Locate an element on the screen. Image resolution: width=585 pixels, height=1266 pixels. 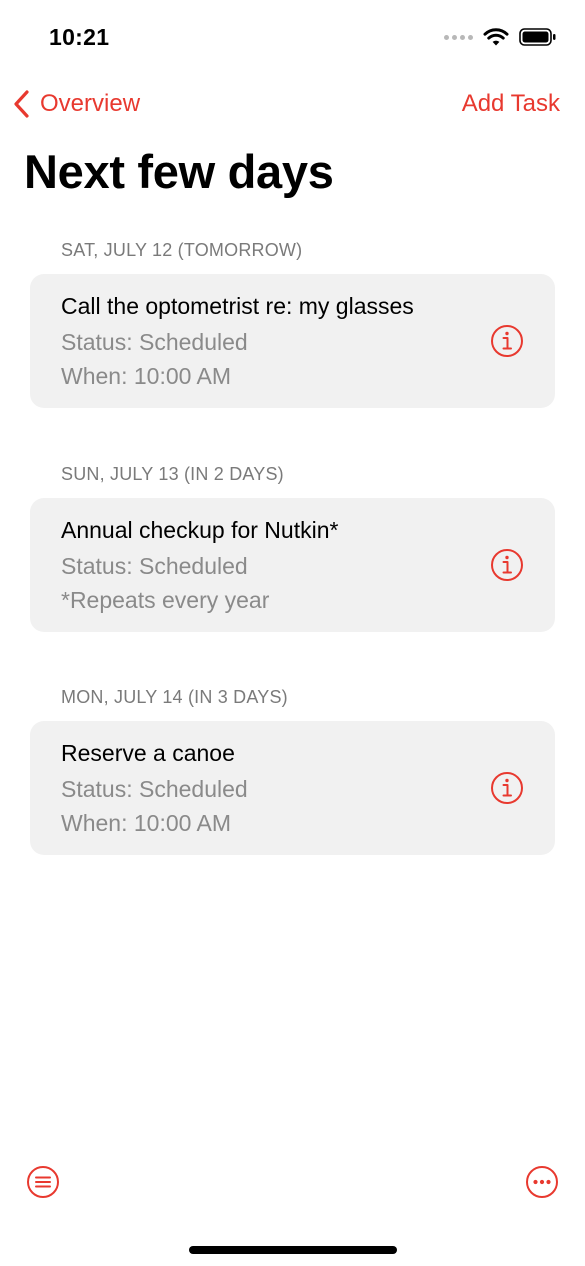
navigation-bar: Overview Add Task is located at coordinates (292, 106).